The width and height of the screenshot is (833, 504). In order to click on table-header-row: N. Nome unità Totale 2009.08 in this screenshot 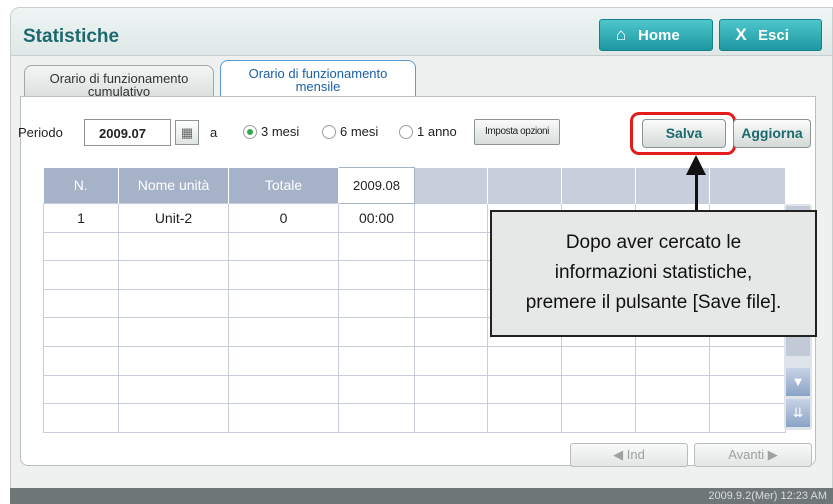, I will do `click(414, 185)`.